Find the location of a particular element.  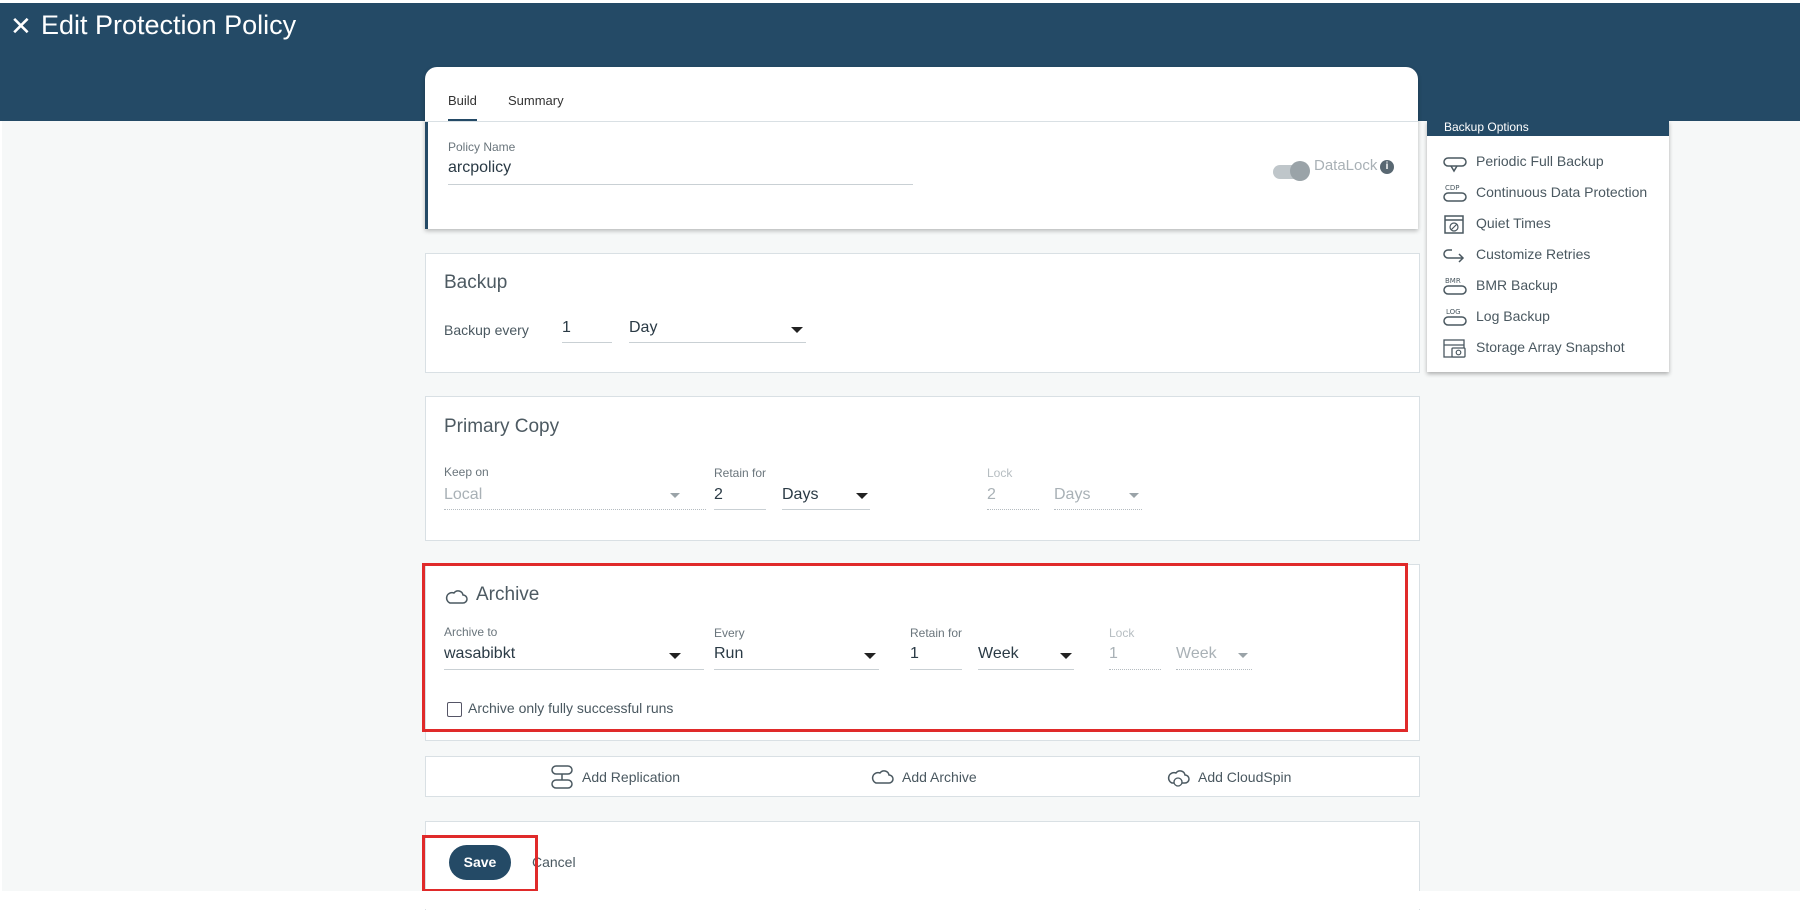

cloudspin-icon is located at coordinates (1178, 778).